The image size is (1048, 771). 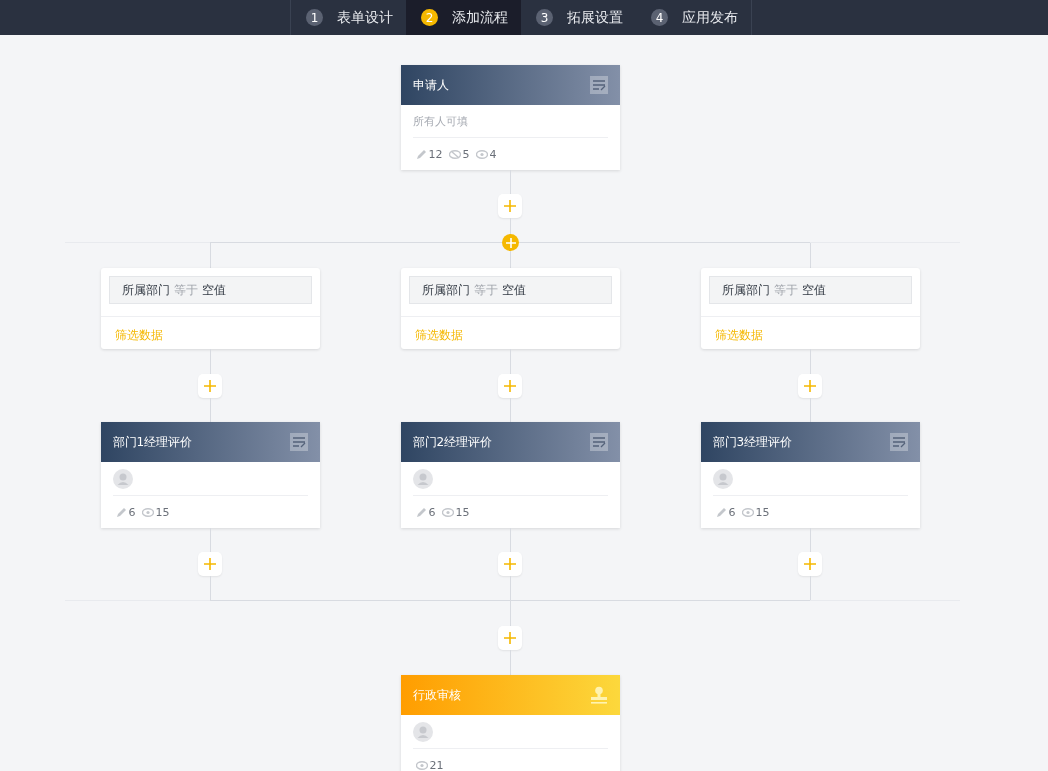 I want to click on step-tab: 2 添加流程, so click(x=463, y=17).